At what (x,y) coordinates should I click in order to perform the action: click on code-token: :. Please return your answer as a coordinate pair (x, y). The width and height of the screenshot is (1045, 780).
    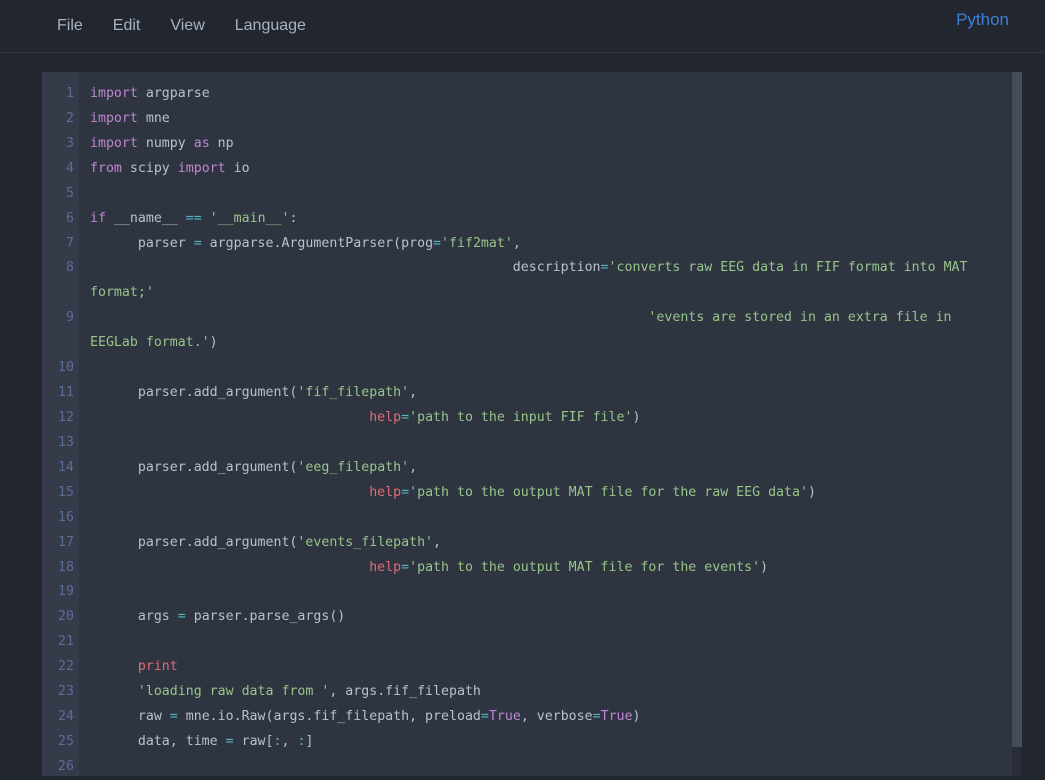
    Looking at the image, I should click on (293, 218).